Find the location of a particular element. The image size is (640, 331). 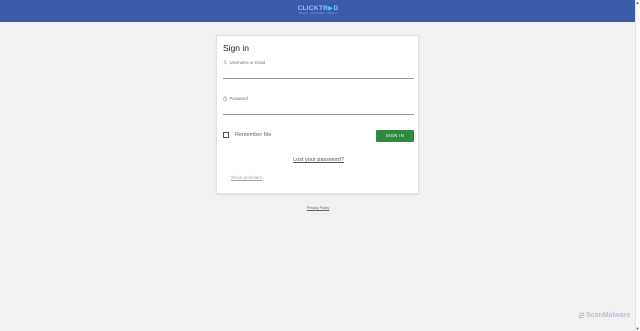

scroll-up-arrow-icon: ▲ is located at coordinates (637, 2).